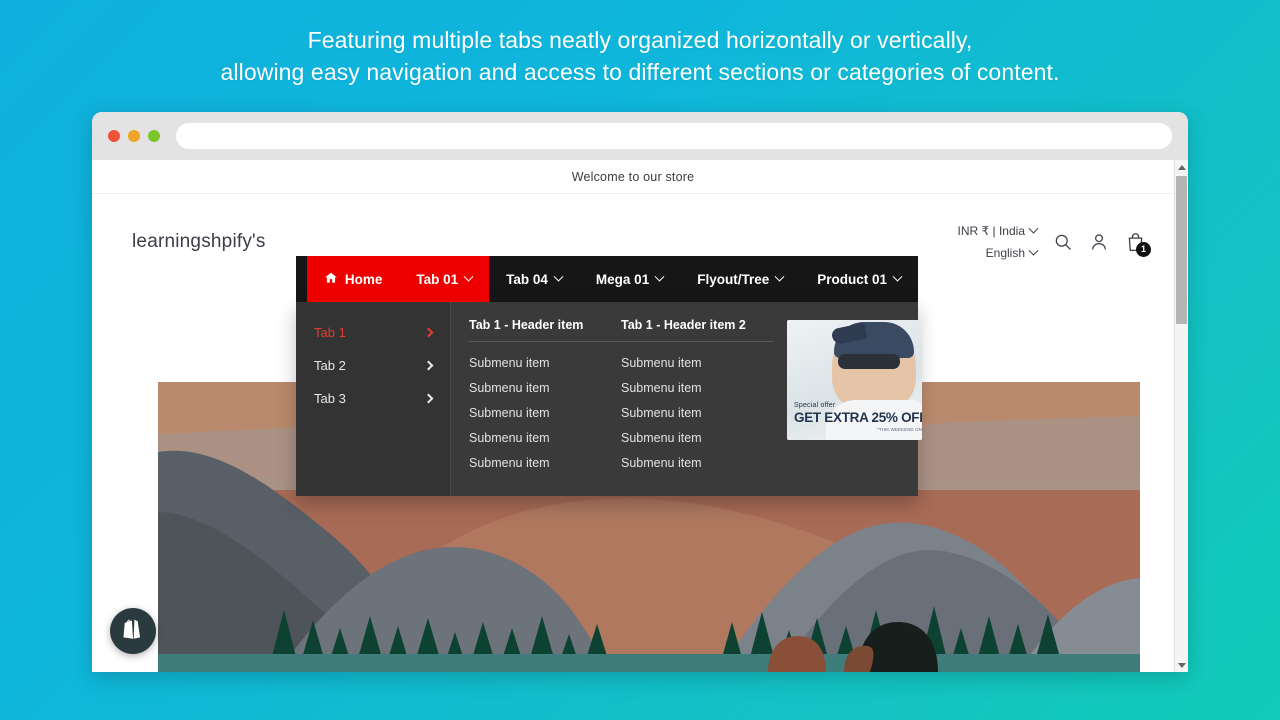 The image size is (1280, 720). I want to click on nav-item-tab-04: Tab 04, so click(534, 279).